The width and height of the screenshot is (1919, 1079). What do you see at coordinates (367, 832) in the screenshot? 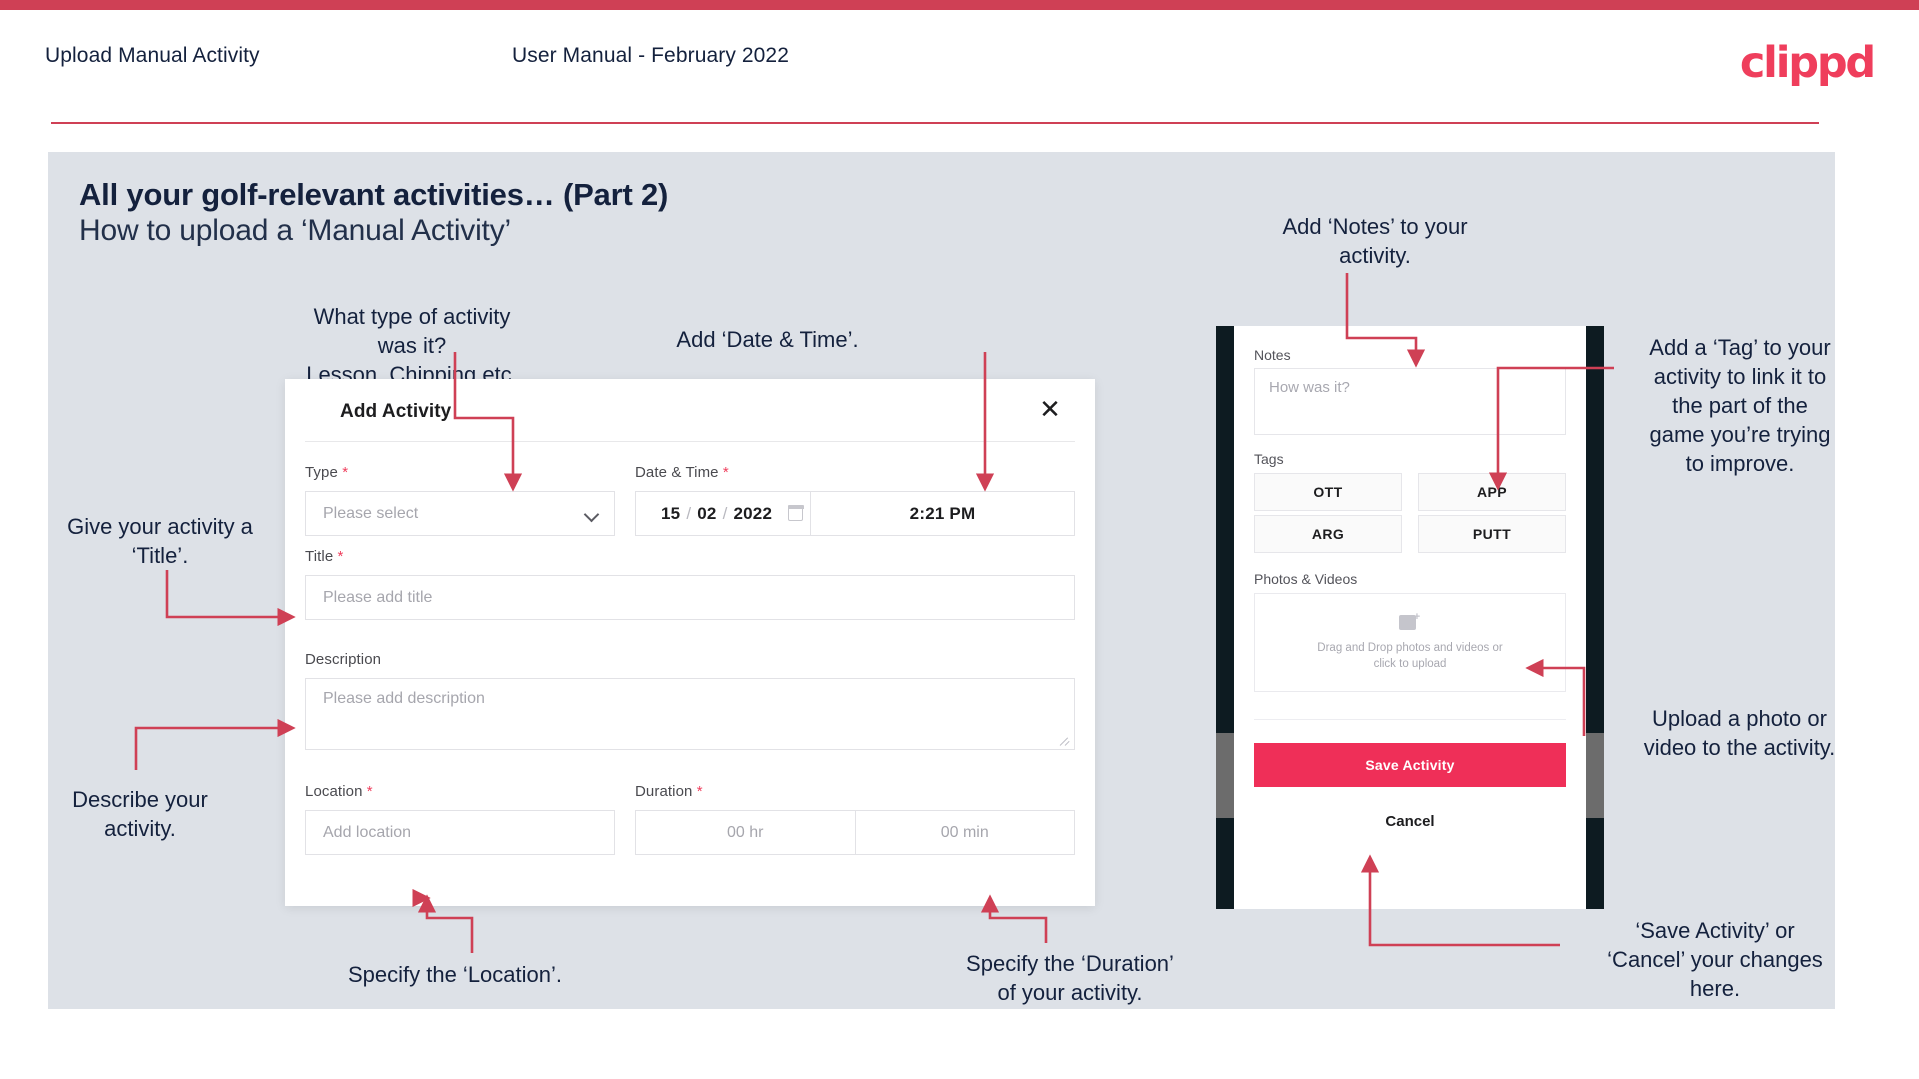
I see `location-placeholder: Add location` at bounding box center [367, 832].